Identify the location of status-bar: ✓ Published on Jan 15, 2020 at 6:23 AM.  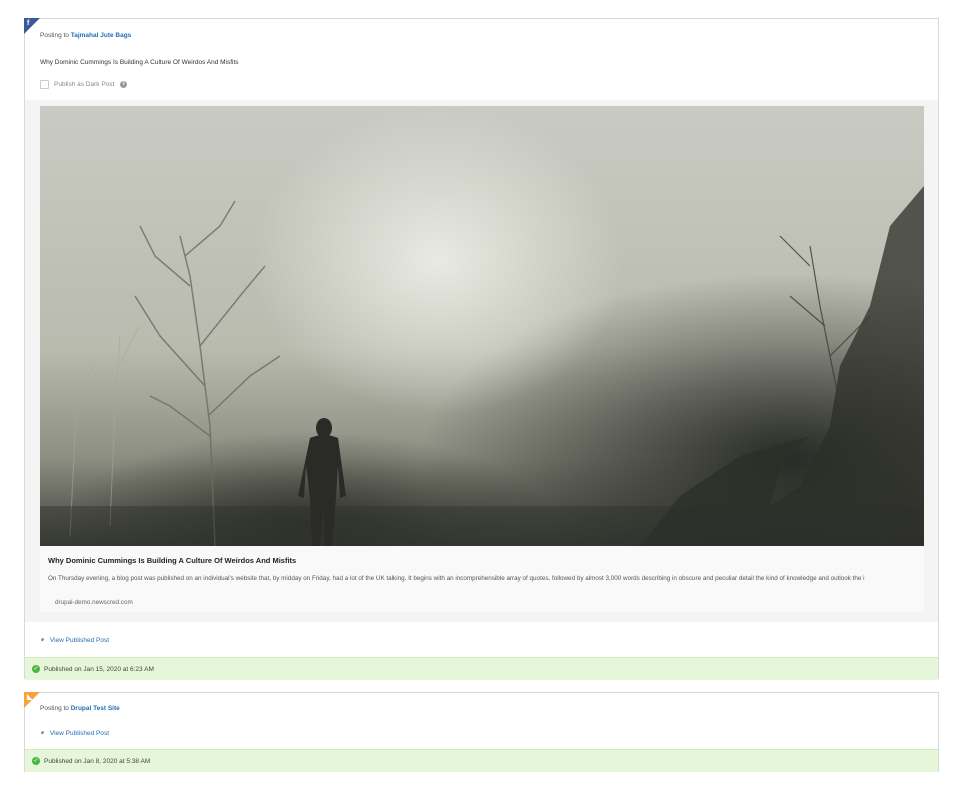
(481, 668).